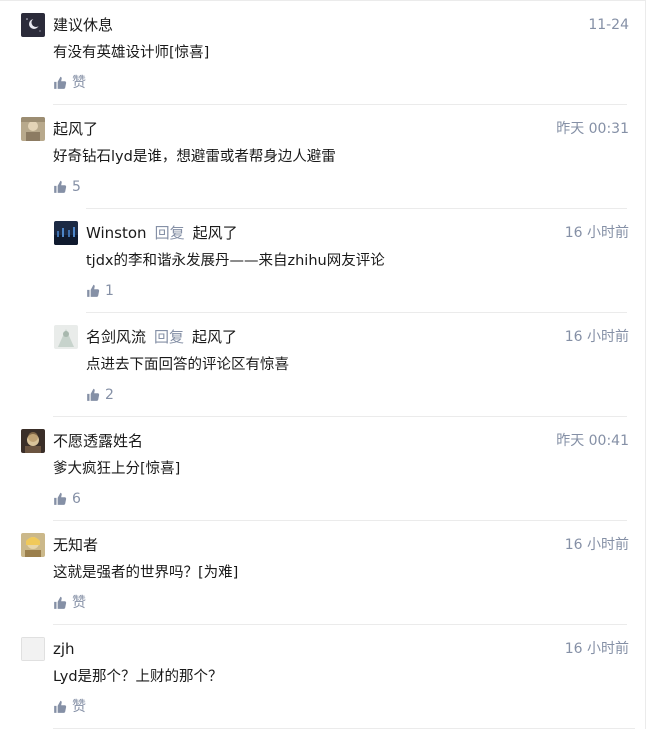  I want to click on comment-content: 爹大疯狂上分[惊喜], so click(117, 469).